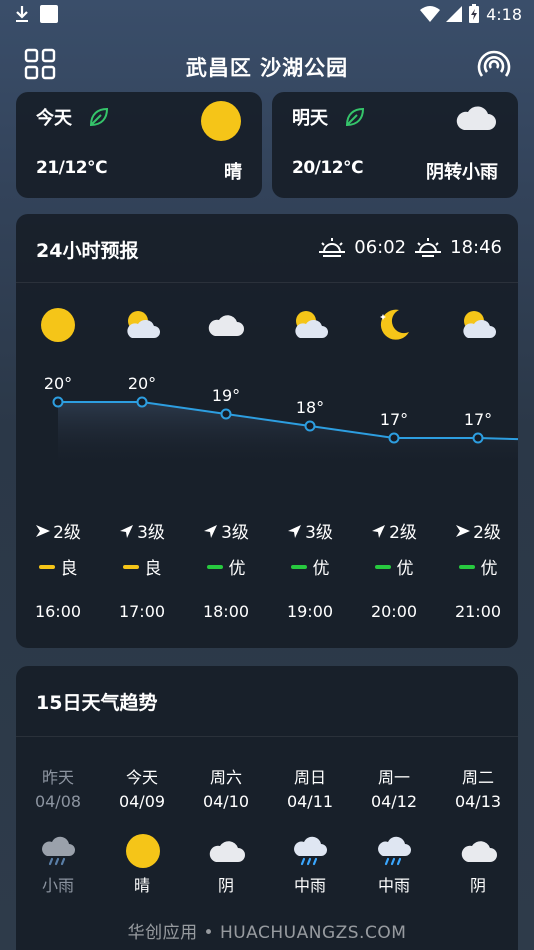 The width and height of the screenshot is (534, 950). I want to click on wifi-icon, so click(430, 14).